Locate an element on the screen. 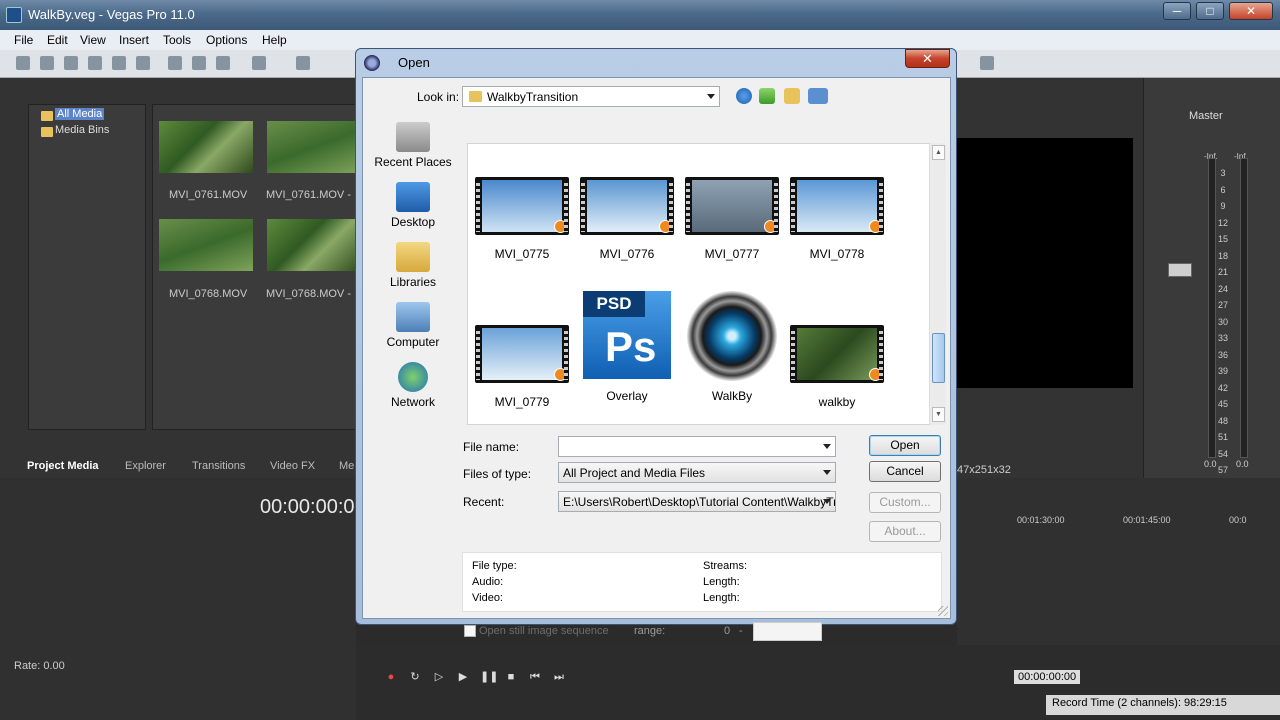 The height and width of the screenshot is (720, 1280). place-label: Network is located at coordinates (412, 402).